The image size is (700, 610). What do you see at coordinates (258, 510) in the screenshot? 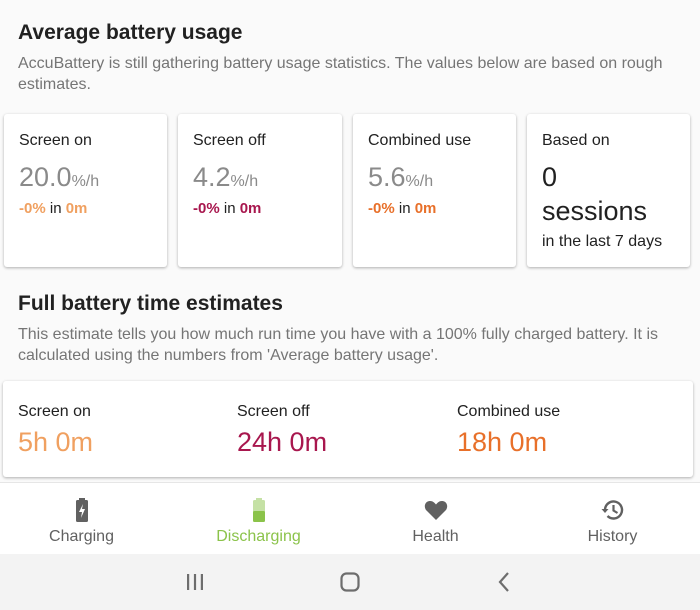
I see `battery-icon` at bounding box center [258, 510].